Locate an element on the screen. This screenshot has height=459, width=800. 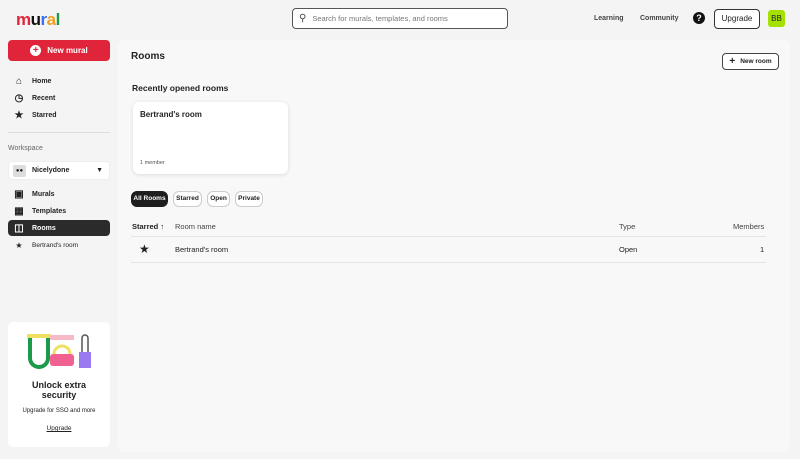
column-type: Type is located at coordinates (627, 226).